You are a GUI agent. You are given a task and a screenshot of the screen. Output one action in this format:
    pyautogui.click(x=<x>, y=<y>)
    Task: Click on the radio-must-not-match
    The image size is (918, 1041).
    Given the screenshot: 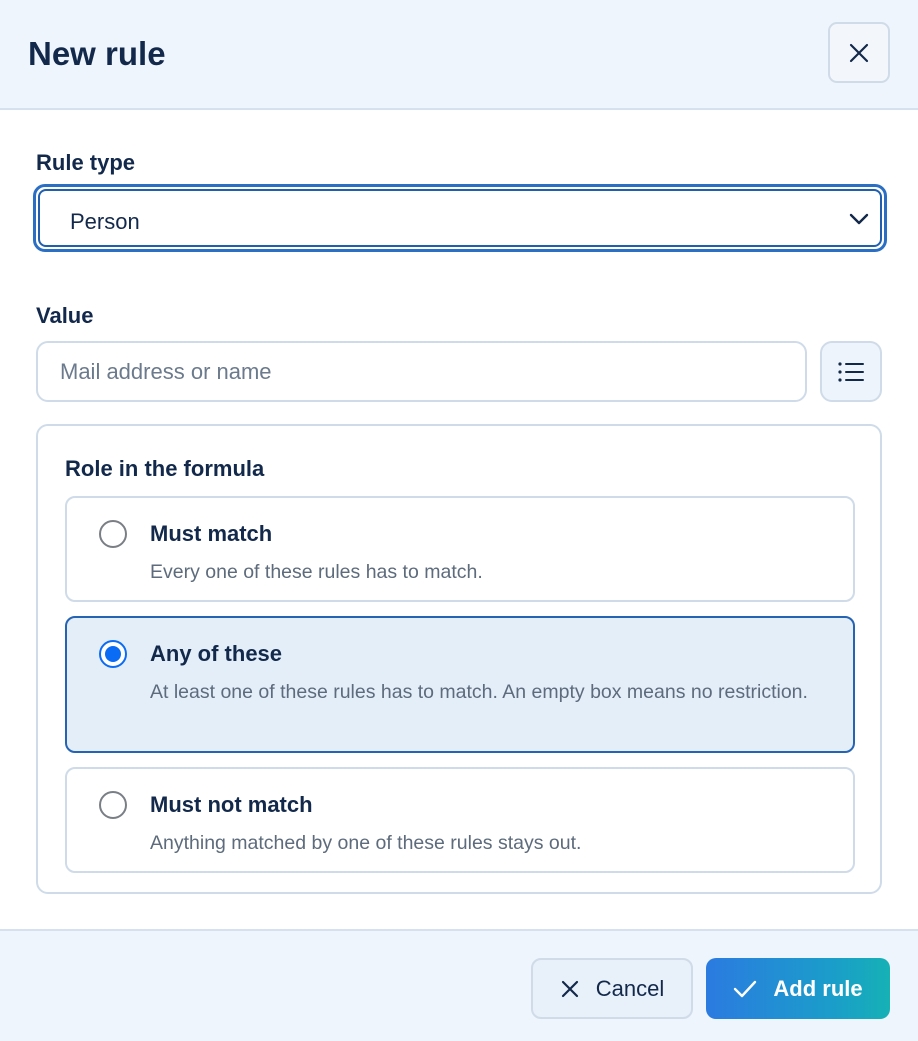 What is the action you would take?
    pyautogui.click(x=113, y=805)
    